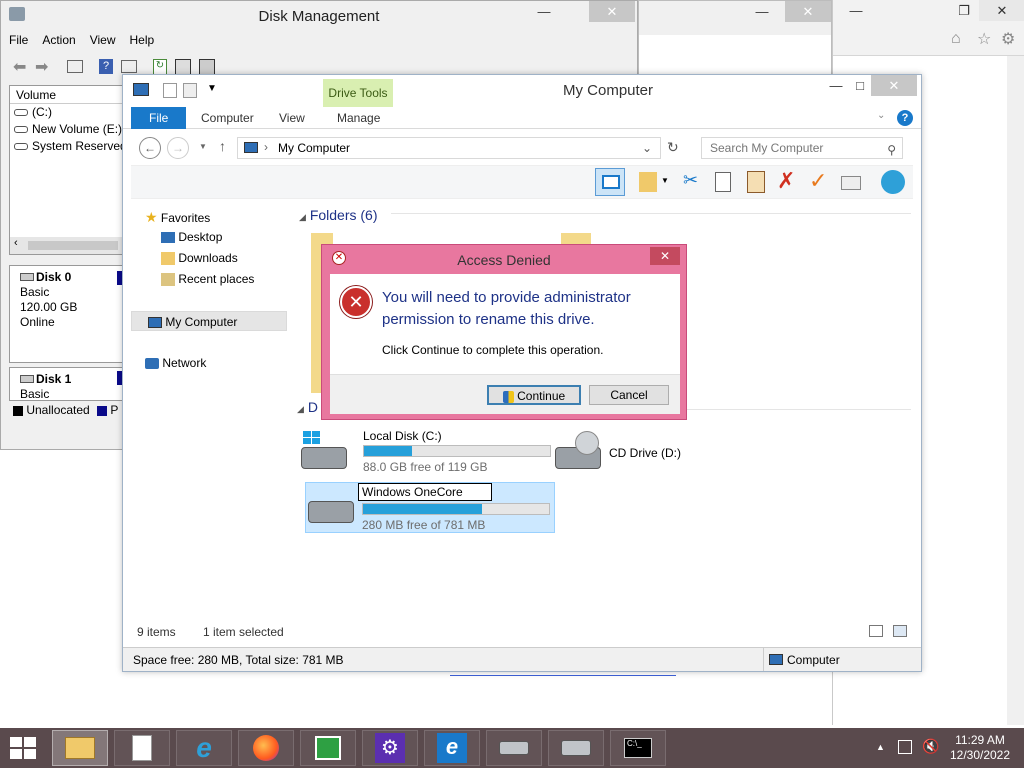 The image size is (1024, 768). Describe the element at coordinates (183, 67) in the screenshot. I see `rescan-icon` at that location.